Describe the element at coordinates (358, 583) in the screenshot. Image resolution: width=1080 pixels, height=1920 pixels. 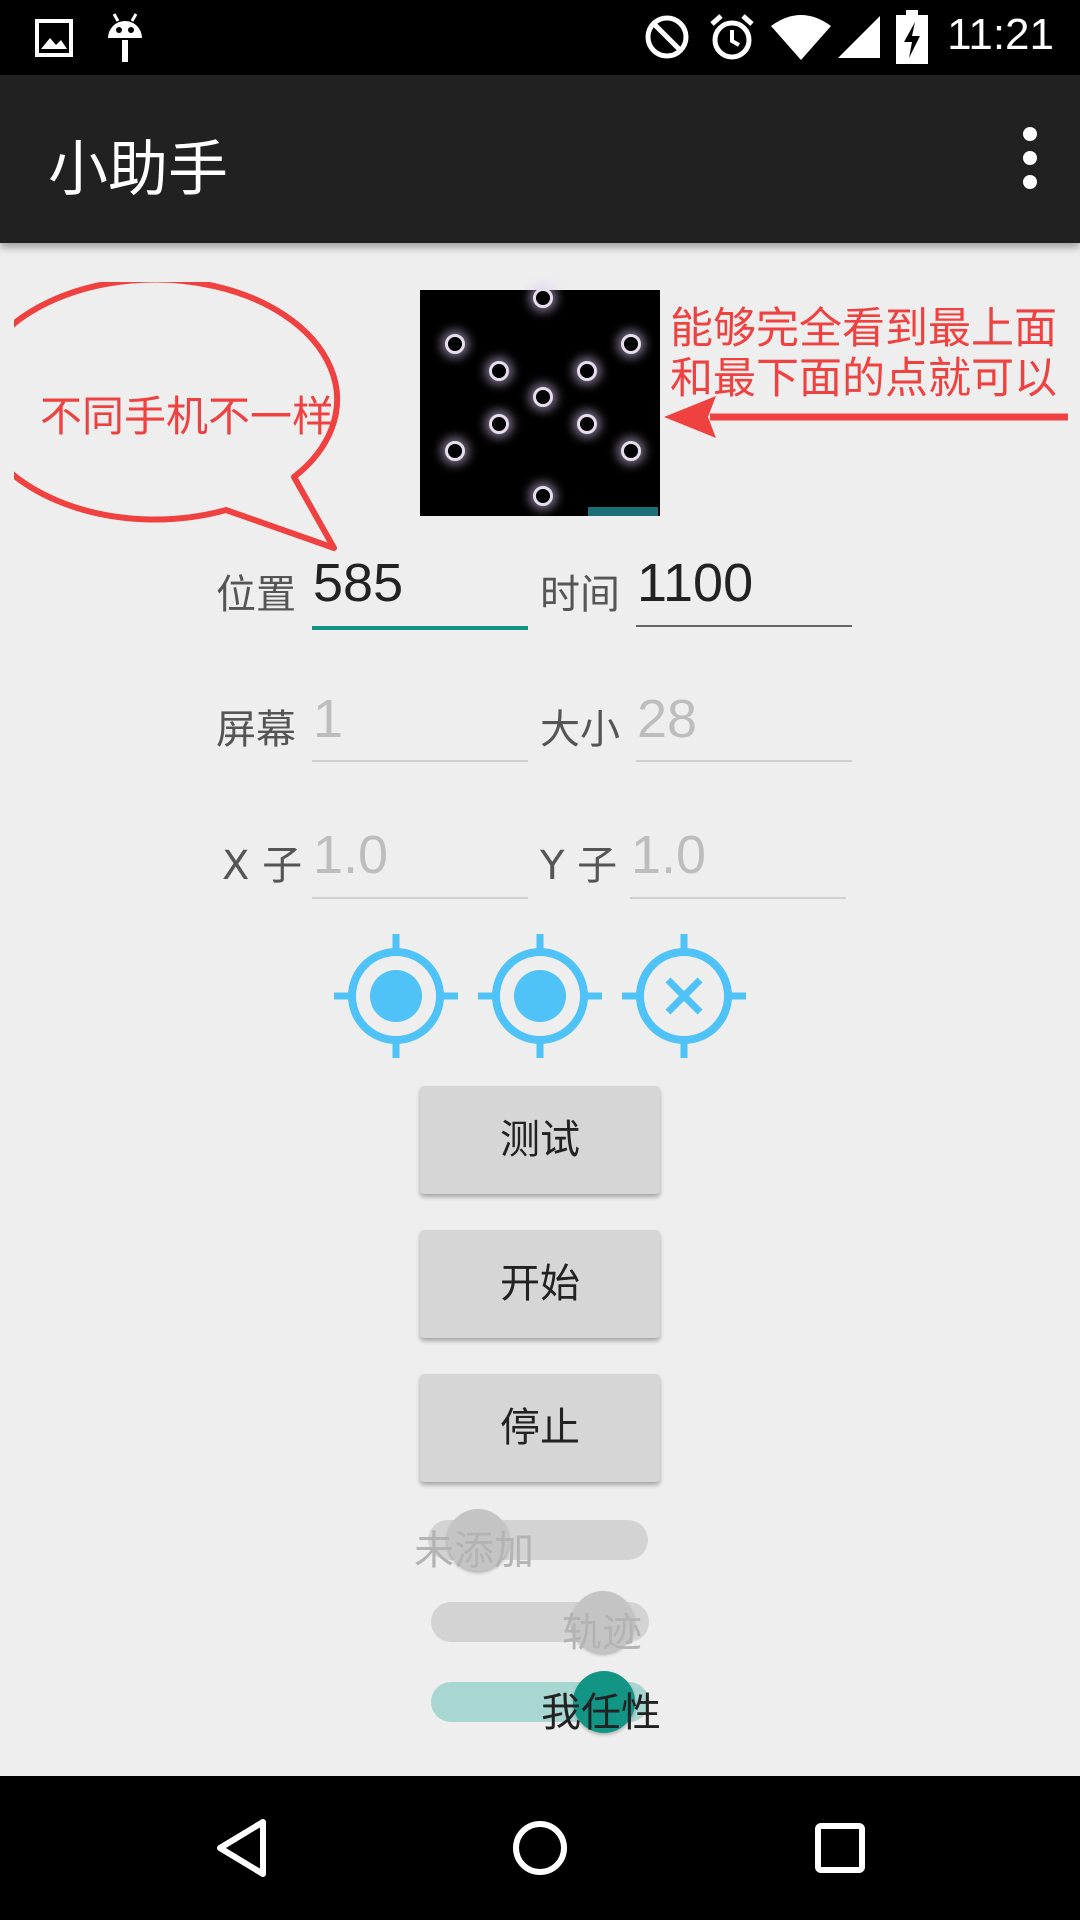
I see `position-input: 585` at that location.